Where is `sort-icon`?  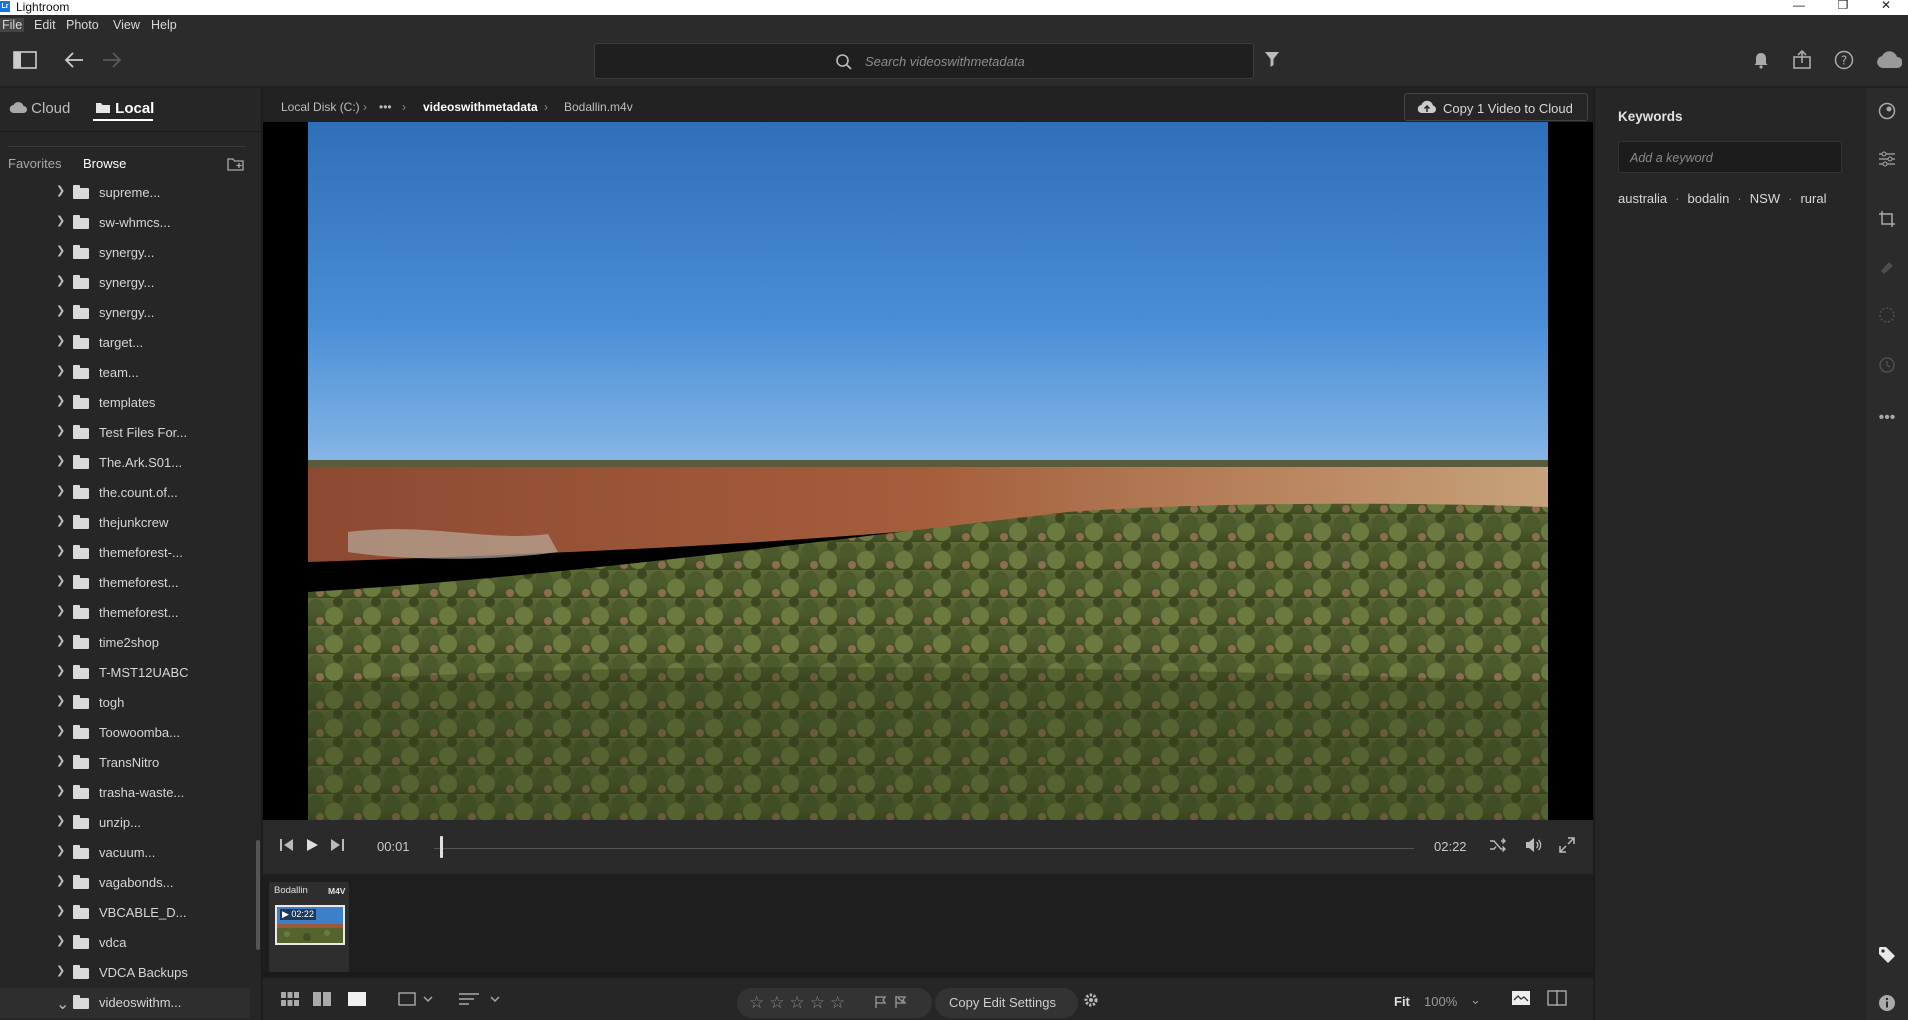 sort-icon is located at coordinates (480, 1000).